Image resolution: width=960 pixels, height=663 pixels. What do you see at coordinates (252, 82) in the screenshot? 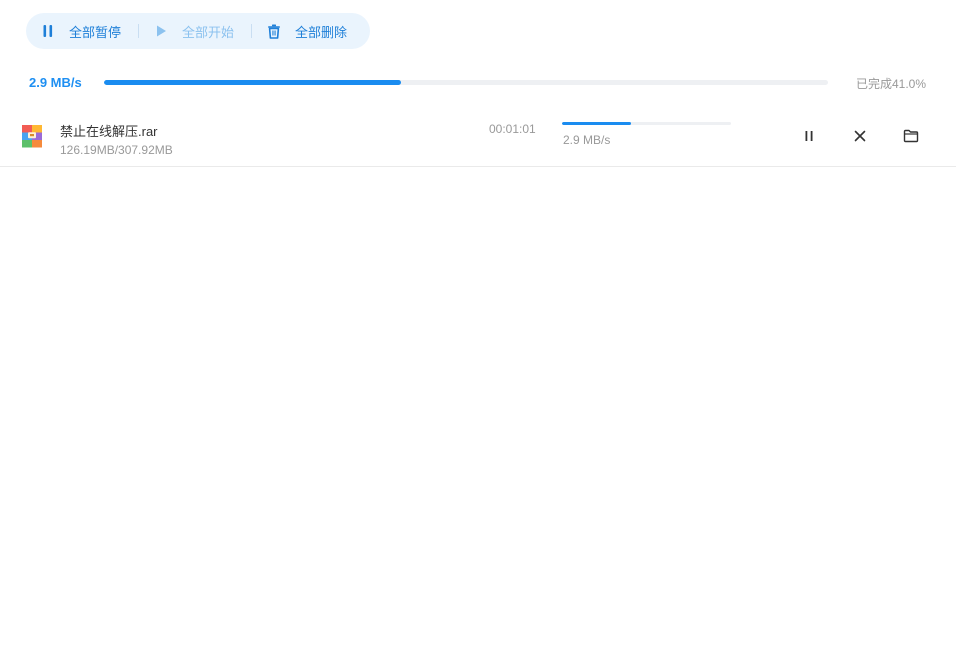
I see `global-progress-fill` at bounding box center [252, 82].